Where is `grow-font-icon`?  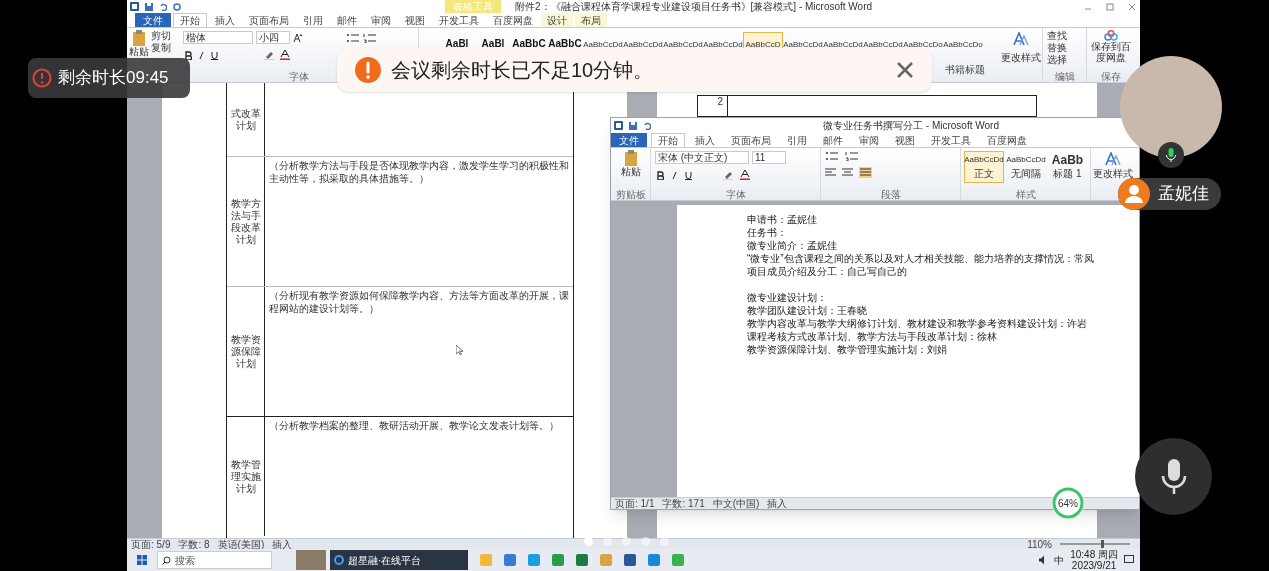
grow-font-icon is located at coordinates (298, 37).